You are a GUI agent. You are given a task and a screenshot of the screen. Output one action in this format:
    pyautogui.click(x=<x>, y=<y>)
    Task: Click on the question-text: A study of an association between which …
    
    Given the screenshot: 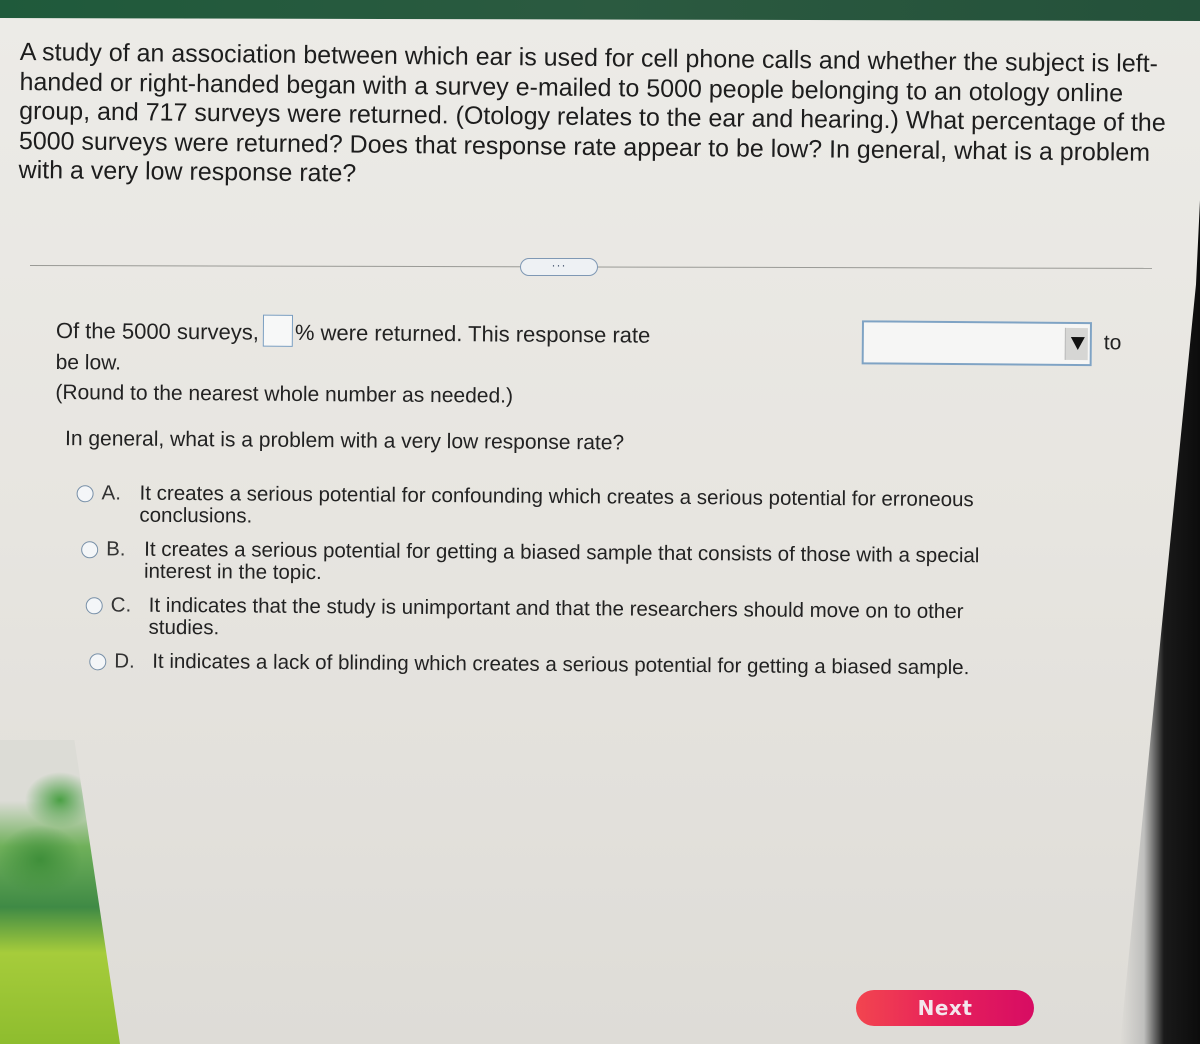 What is the action you would take?
    pyautogui.click(x=592, y=113)
    